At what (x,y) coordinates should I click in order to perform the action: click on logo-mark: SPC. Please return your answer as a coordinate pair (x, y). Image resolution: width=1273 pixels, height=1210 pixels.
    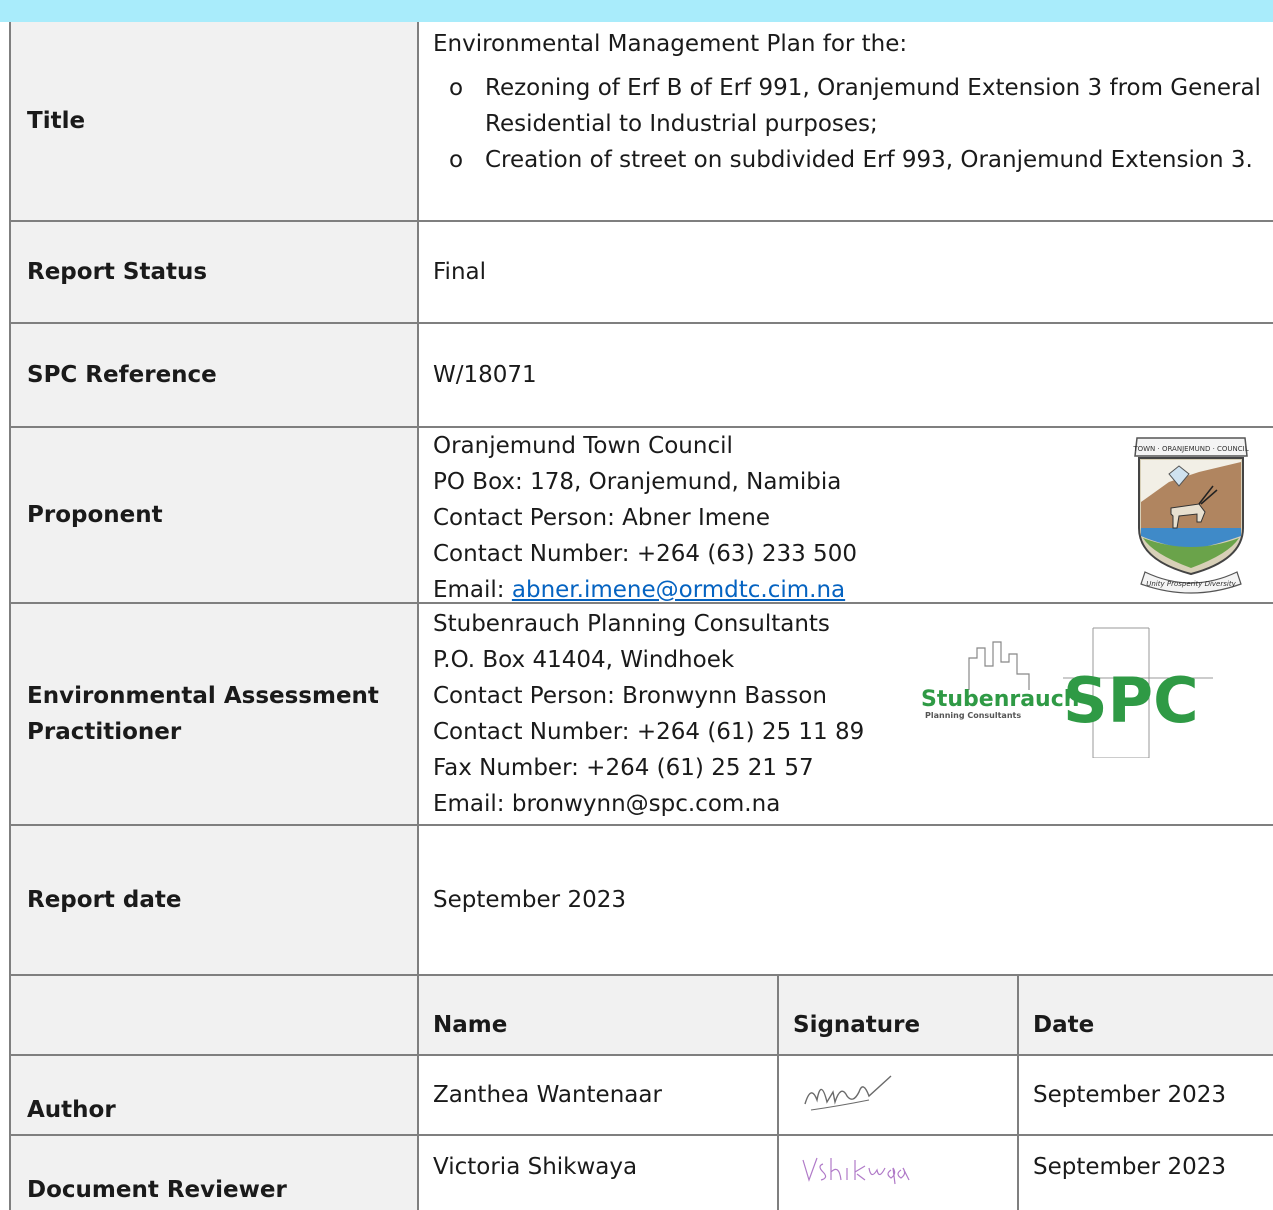
    Looking at the image, I should click on (1131, 700).